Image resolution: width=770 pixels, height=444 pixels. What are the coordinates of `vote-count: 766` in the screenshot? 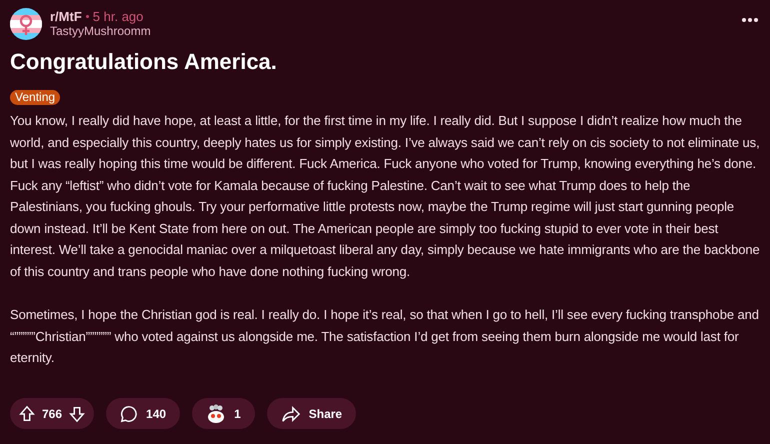 It's located at (52, 414).